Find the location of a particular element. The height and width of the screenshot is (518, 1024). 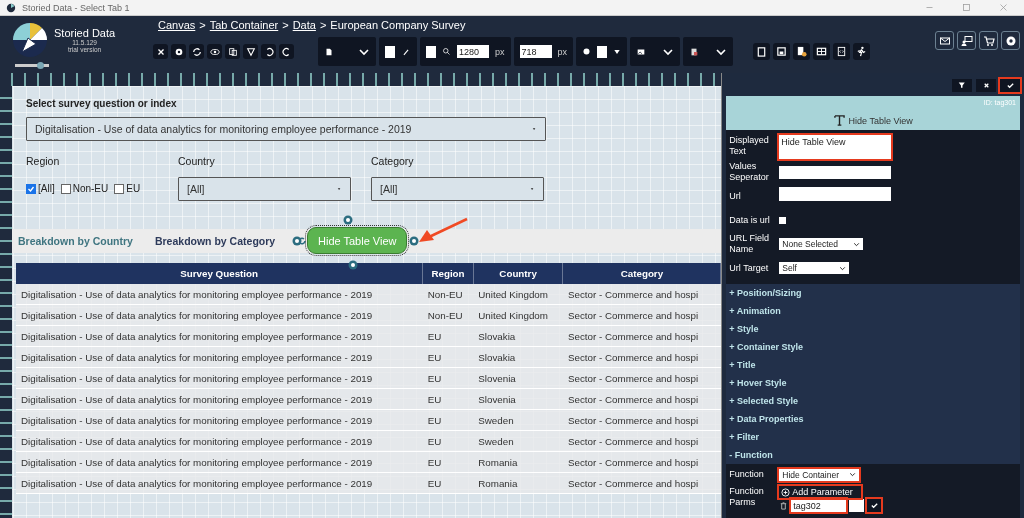

section-toggle: + Hover Style is located at coordinates (873, 383).